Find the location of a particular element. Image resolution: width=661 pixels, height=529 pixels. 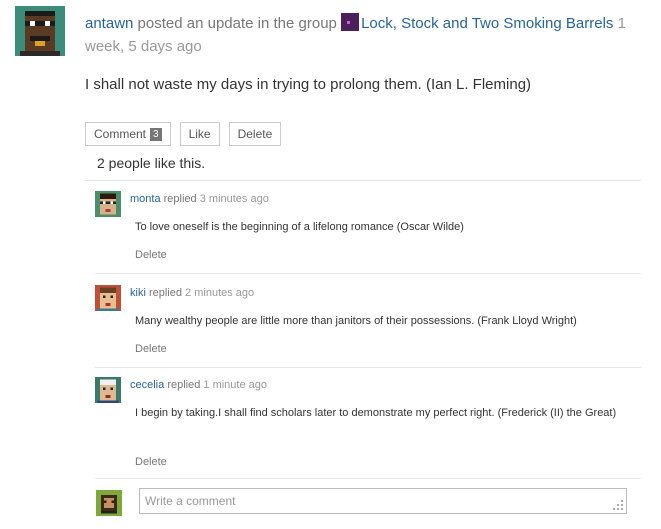

comment-button: Comment 3 is located at coordinates (128, 134).